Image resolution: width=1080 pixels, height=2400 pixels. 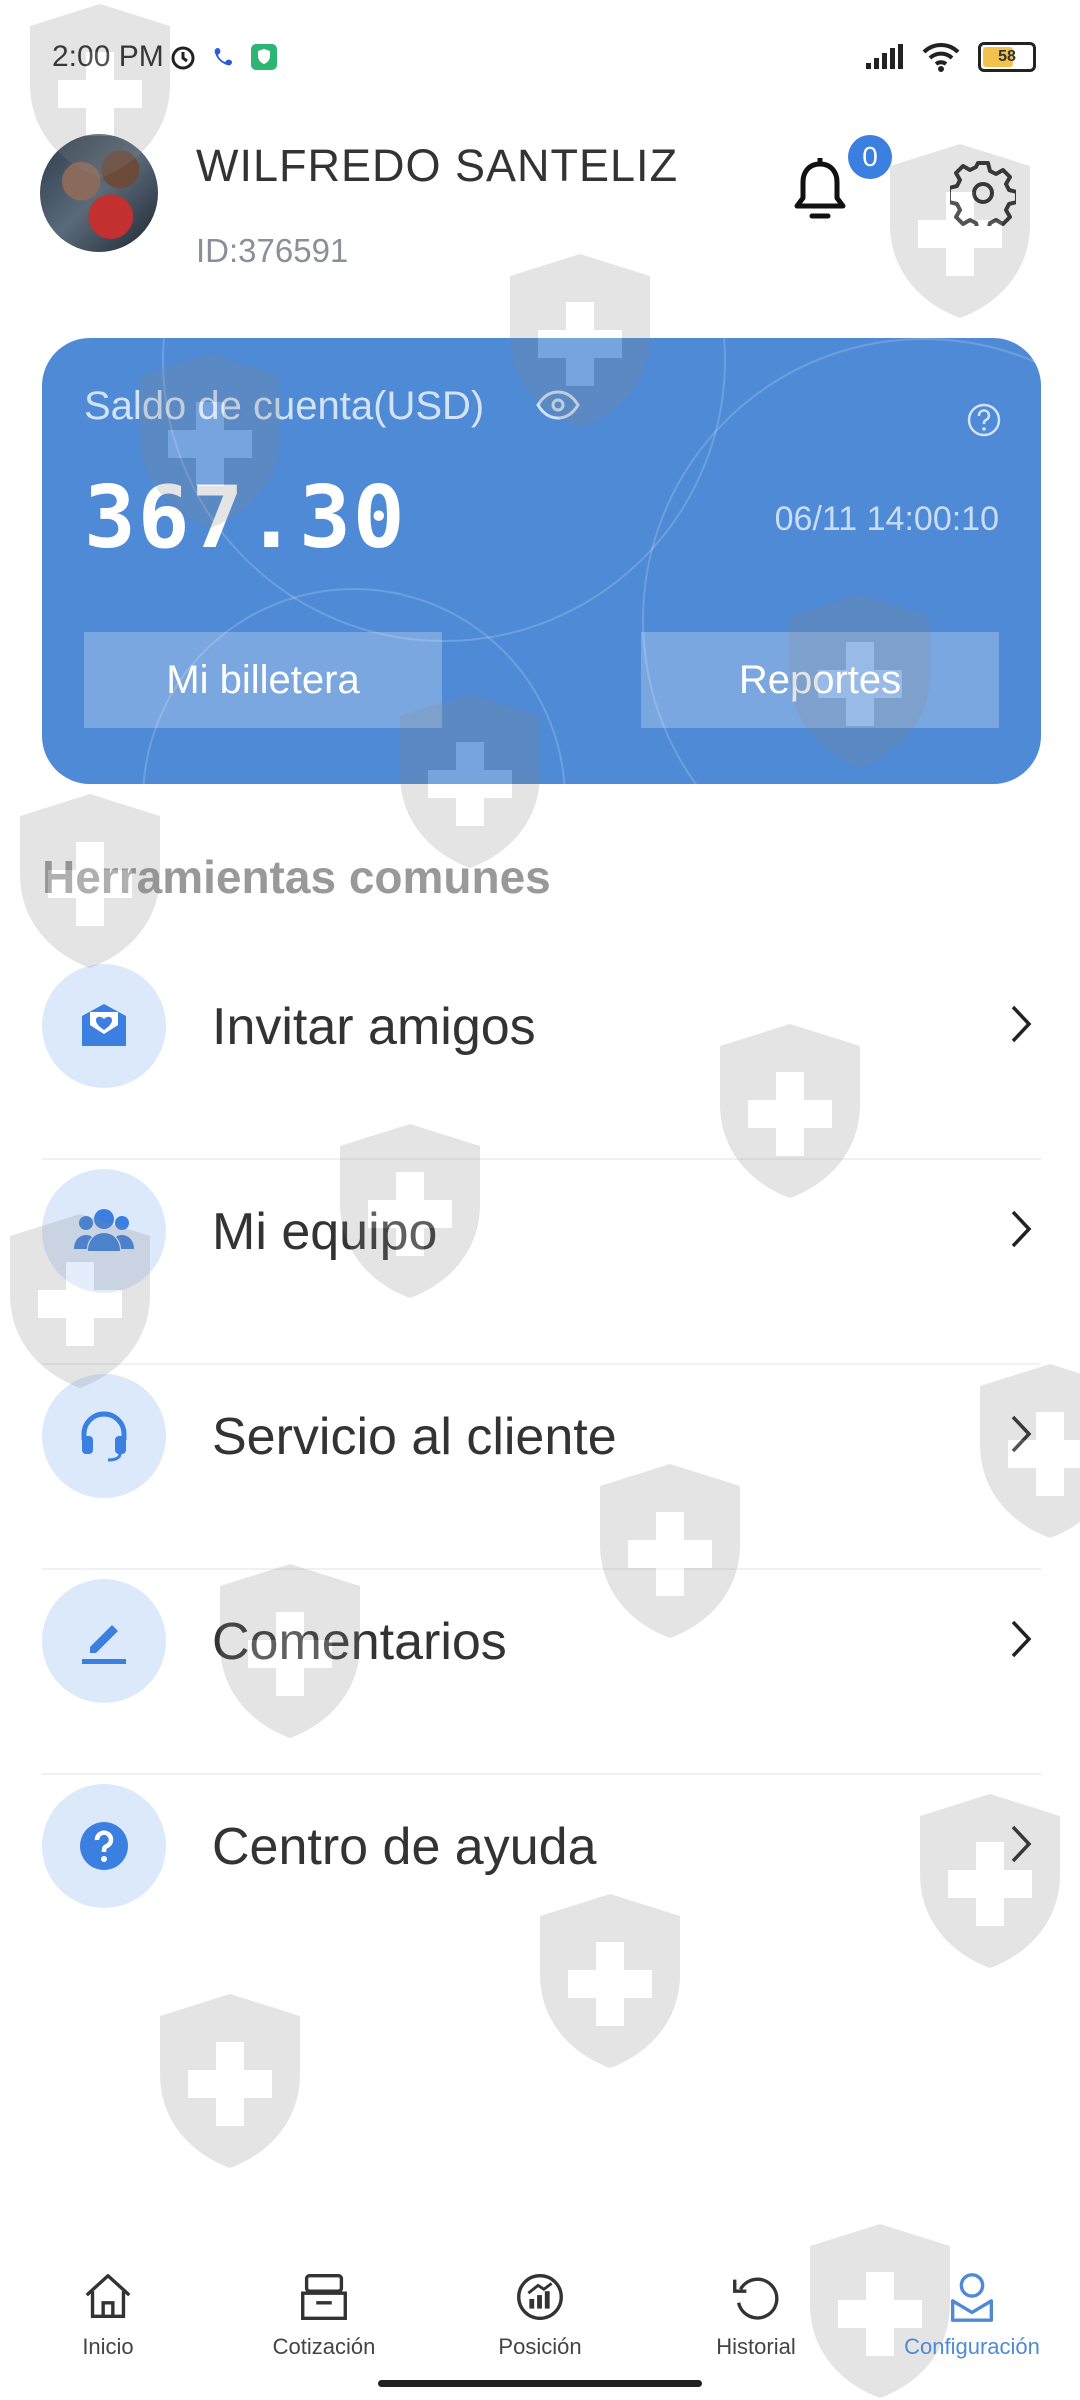 I want to click on battery-level: 58, so click(x=1007, y=56).